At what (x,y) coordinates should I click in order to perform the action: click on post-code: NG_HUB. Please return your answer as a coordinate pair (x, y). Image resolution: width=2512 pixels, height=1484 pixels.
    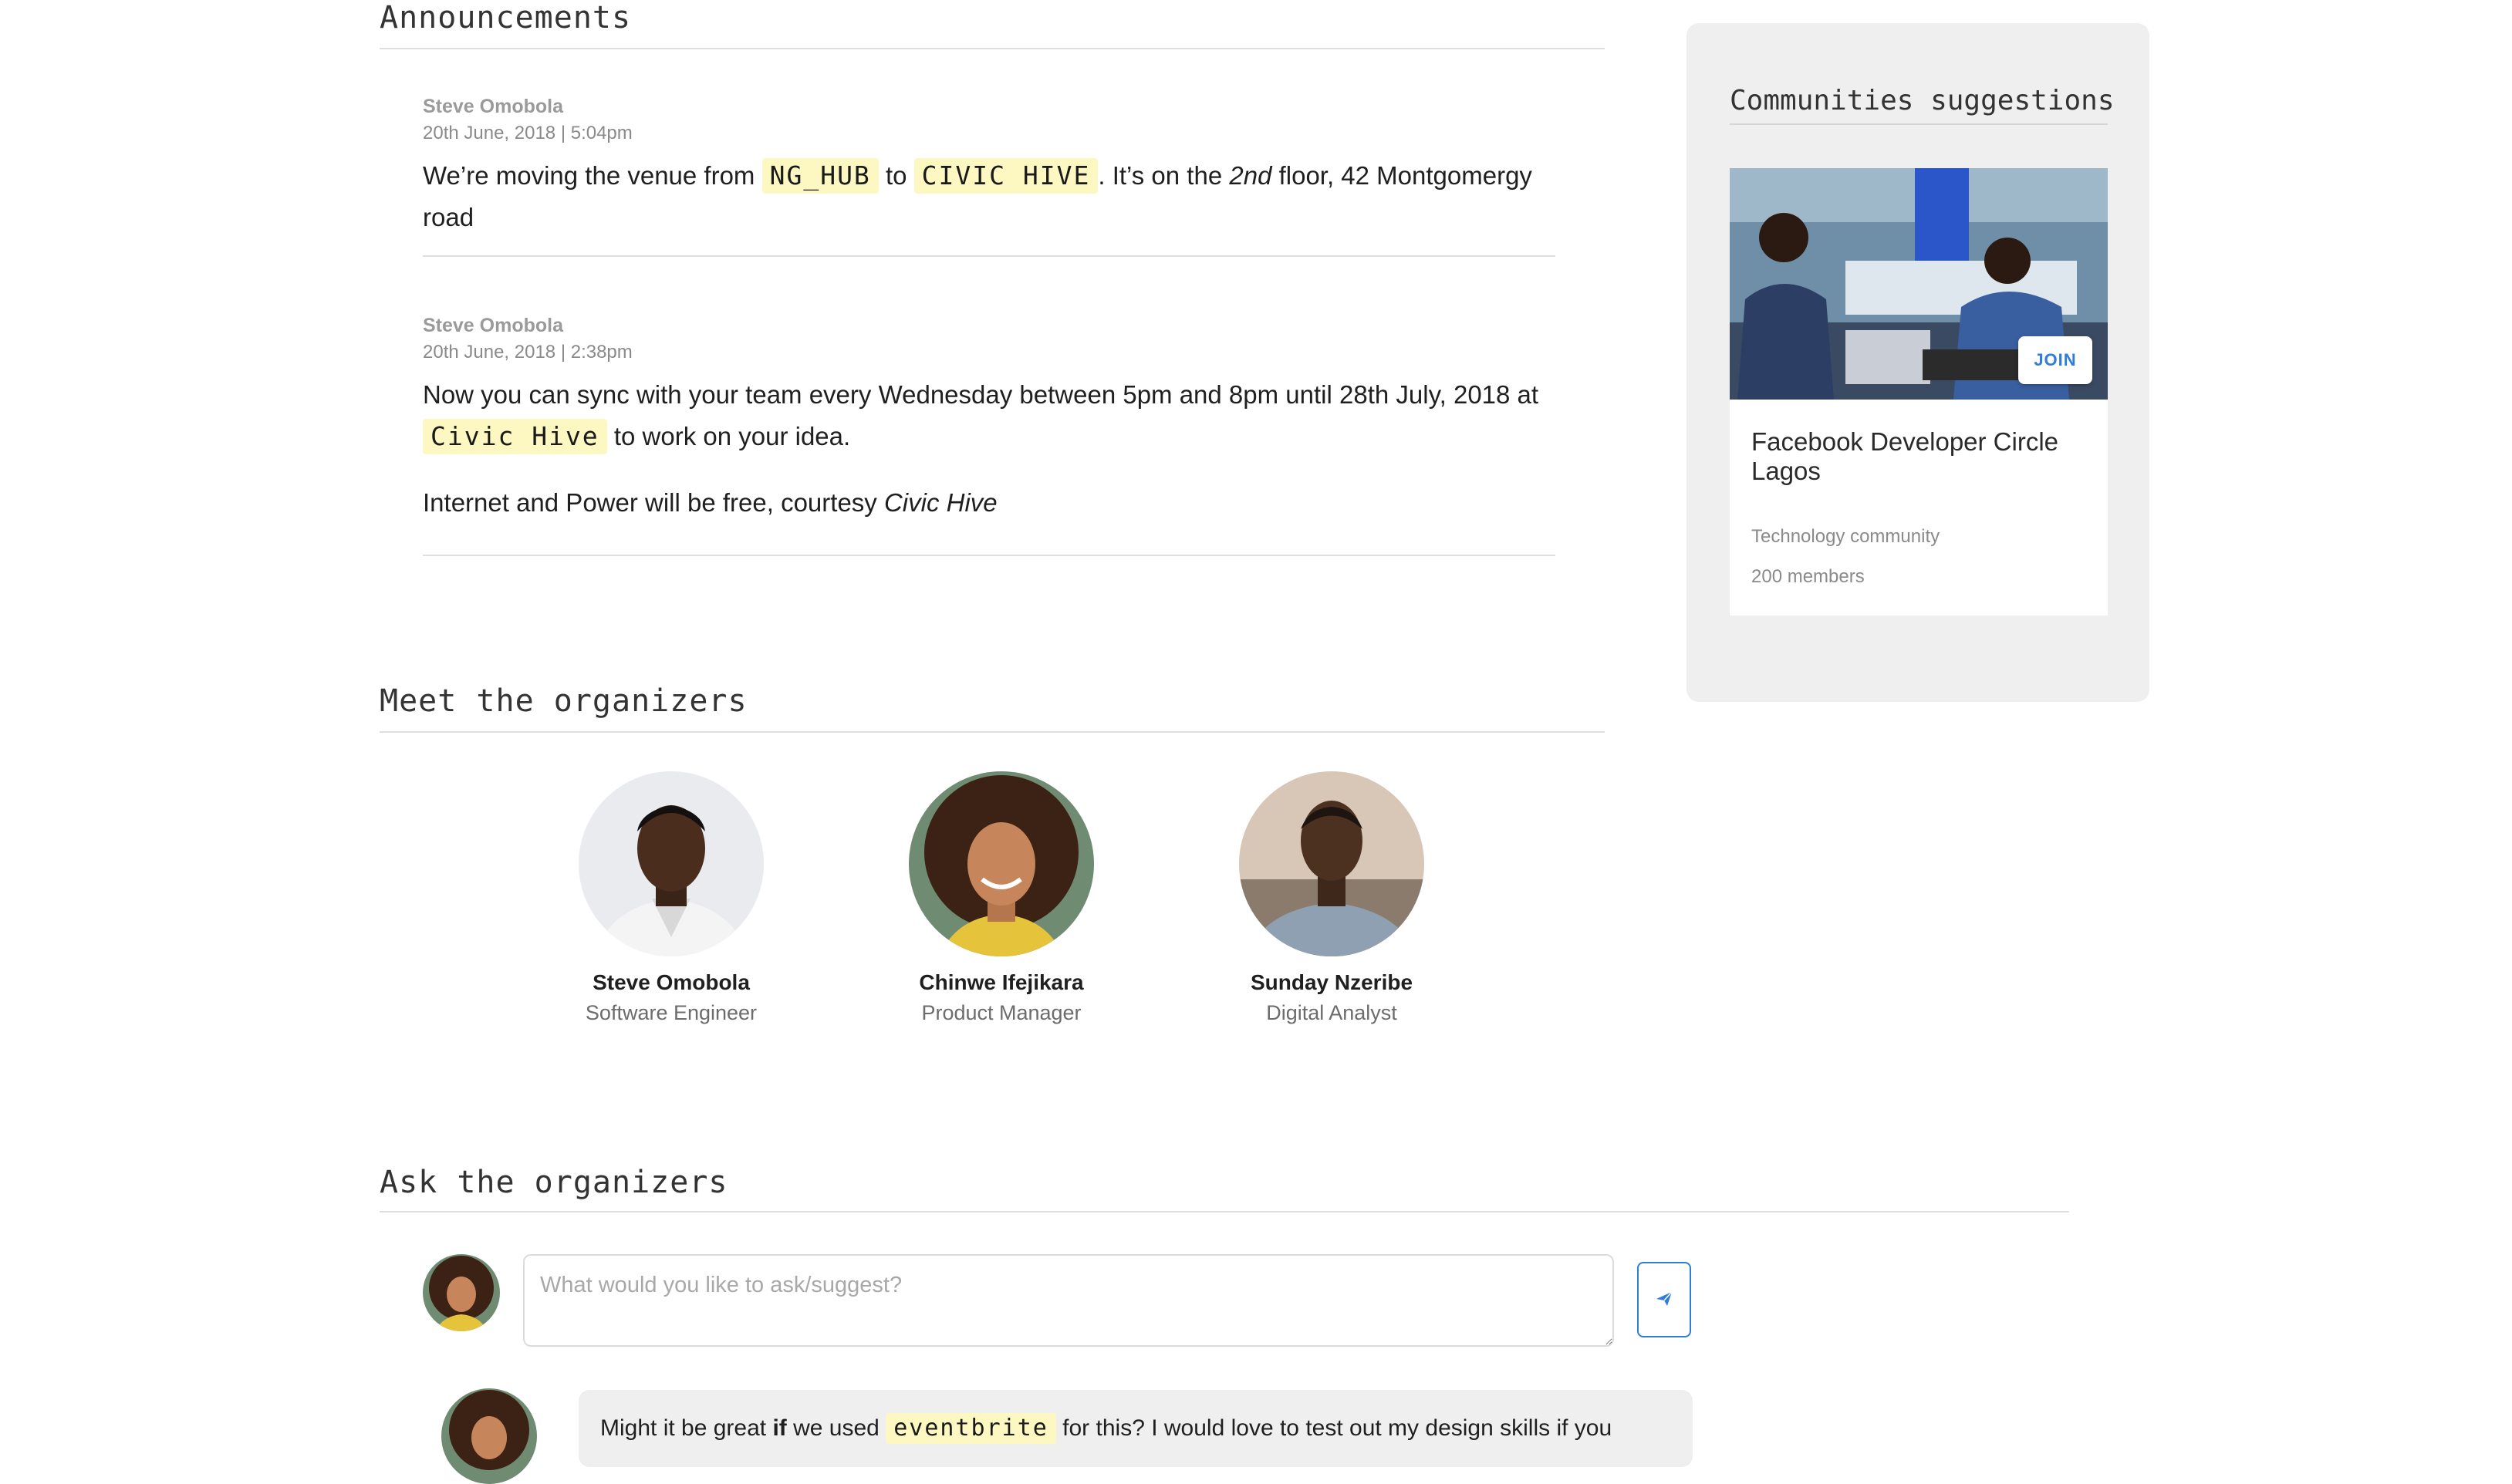
    Looking at the image, I should click on (820, 176).